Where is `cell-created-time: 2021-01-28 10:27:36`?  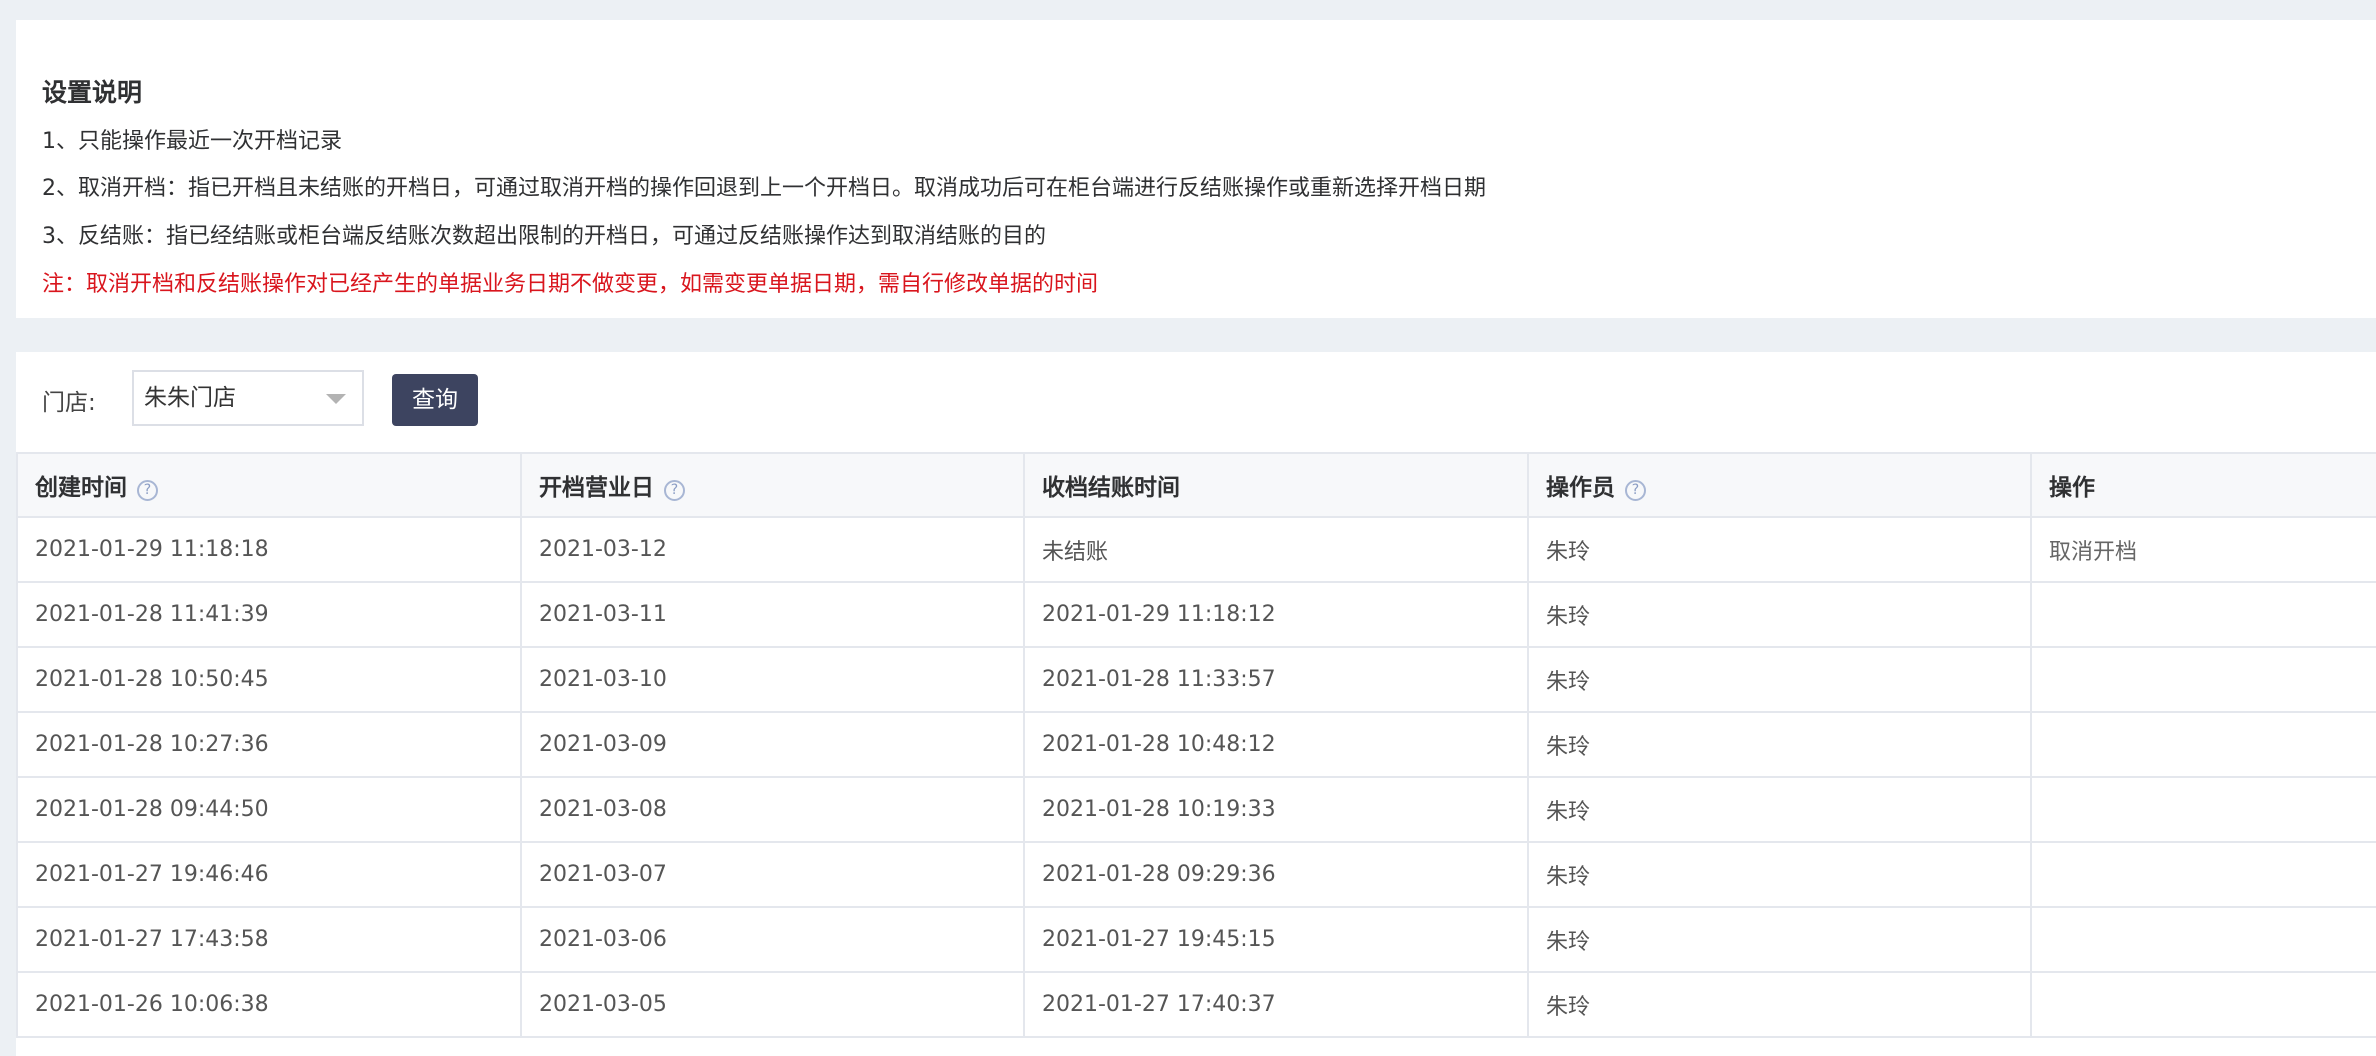 cell-created-time: 2021-01-28 10:27:36 is located at coordinates (269, 744).